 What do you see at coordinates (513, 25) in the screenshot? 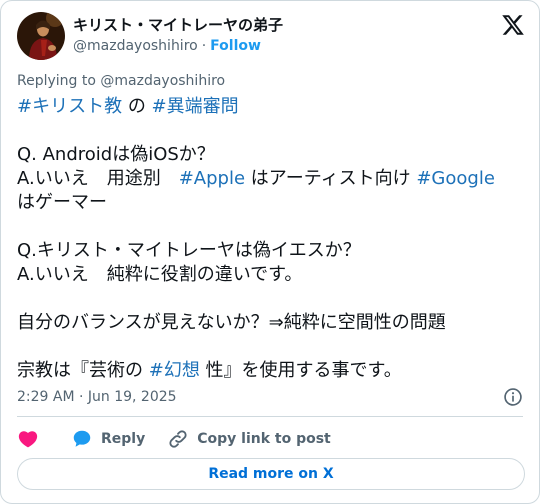
I see `x-logo-icon` at bounding box center [513, 25].